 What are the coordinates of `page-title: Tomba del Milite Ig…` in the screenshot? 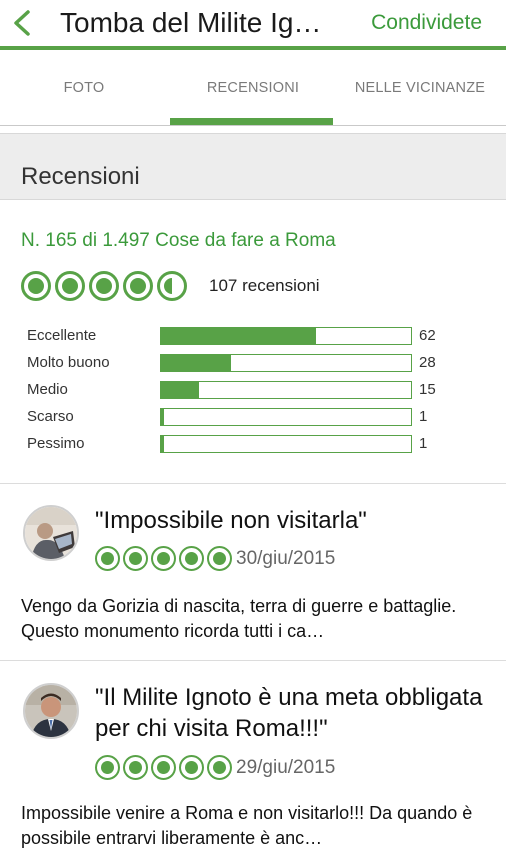 It's located at (191, 22).